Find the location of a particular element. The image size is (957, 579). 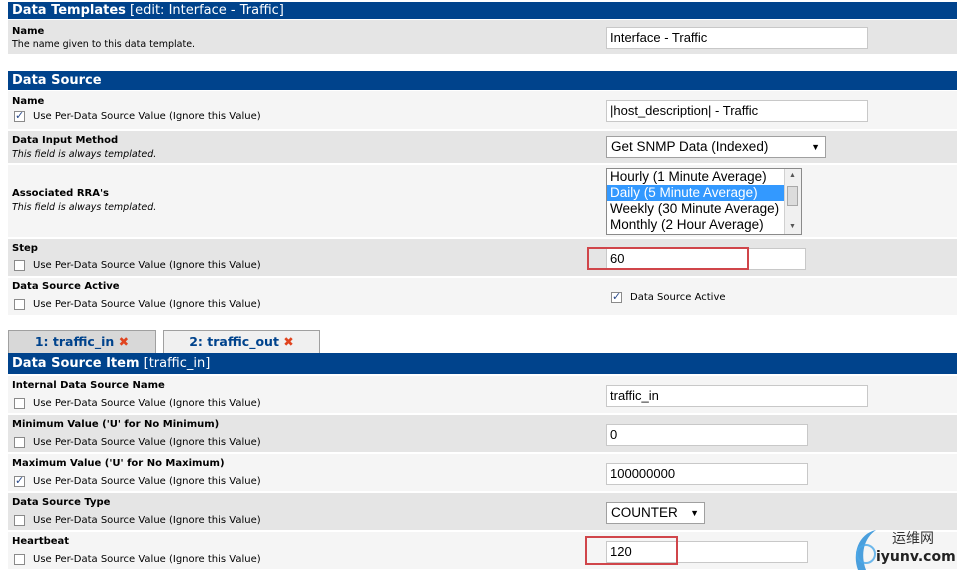

template-name-input: Interface - Traffic is located at coordinates (737, 38).